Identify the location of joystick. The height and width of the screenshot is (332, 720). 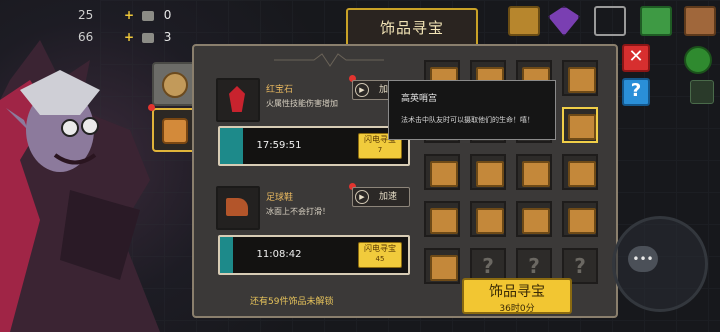
(660, 264).